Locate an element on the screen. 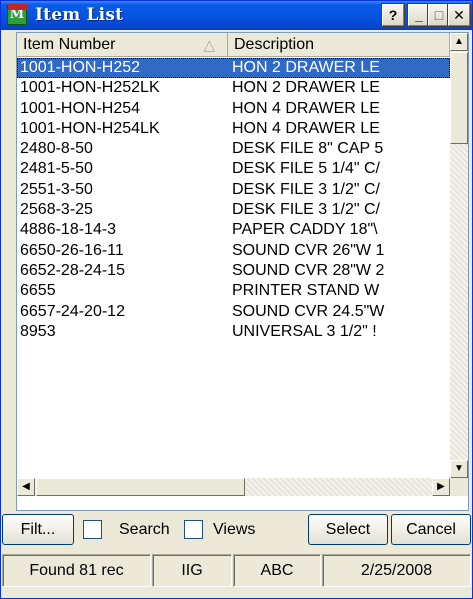 Image resolution: width=473 pixels, height=599 pixels. table-row: 2481-5-50 DESK FILE 5 1/4" C/ is located at coordinates (233, 169).